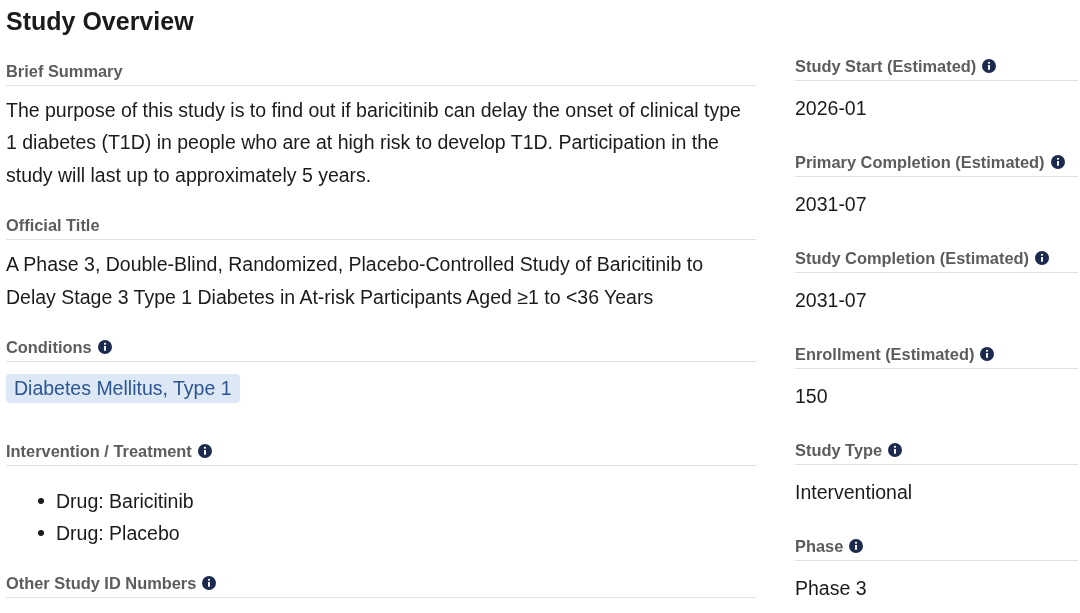  Describe the element at coordinates (53, 226) in the screenshot. I see `section-label: Official Title` at that location.